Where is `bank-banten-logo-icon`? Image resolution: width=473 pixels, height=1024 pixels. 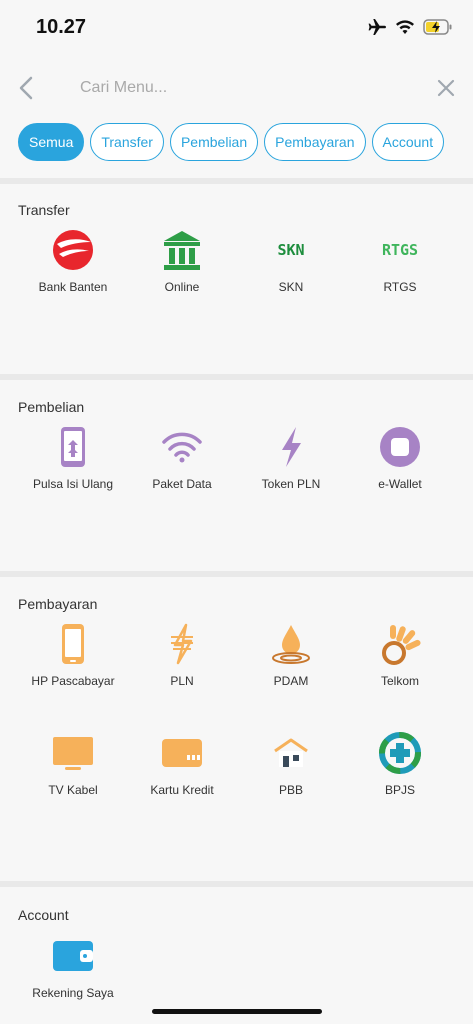 bank-banten-logo-icon is located at coordinates (73, 250).